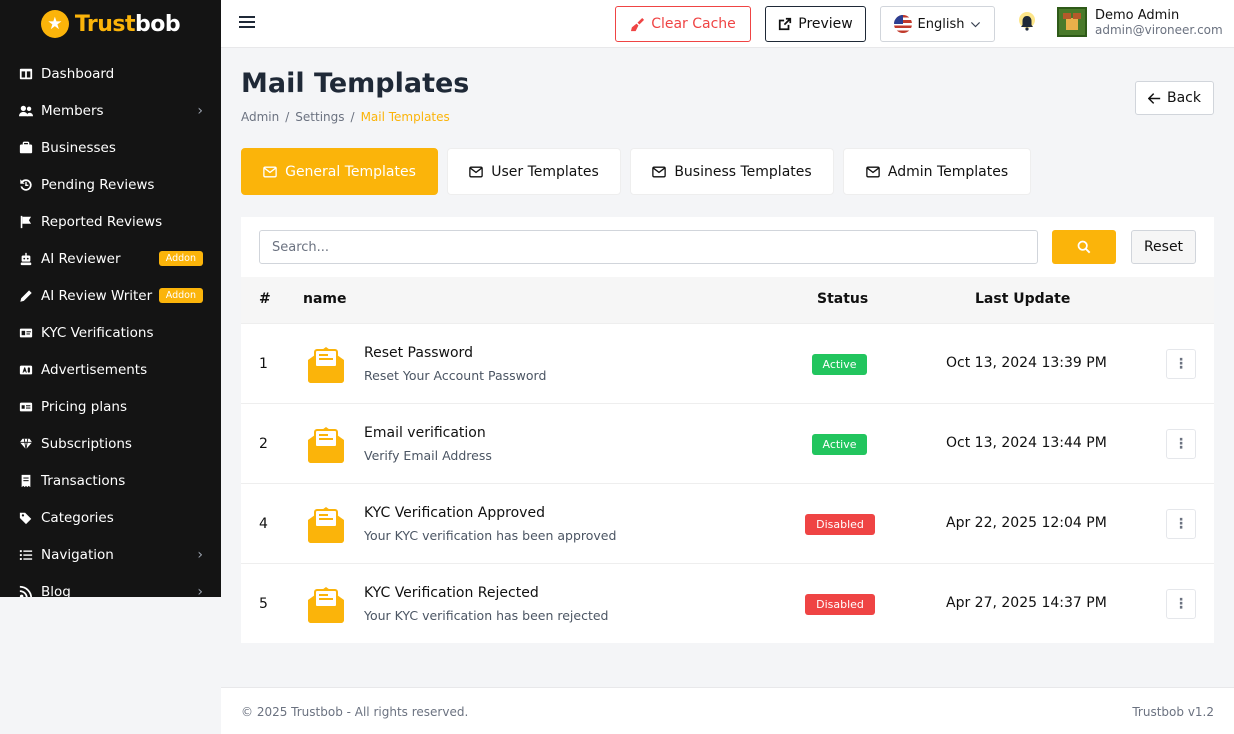  I want to click on reset-button: Reset, so click(1163, 247).